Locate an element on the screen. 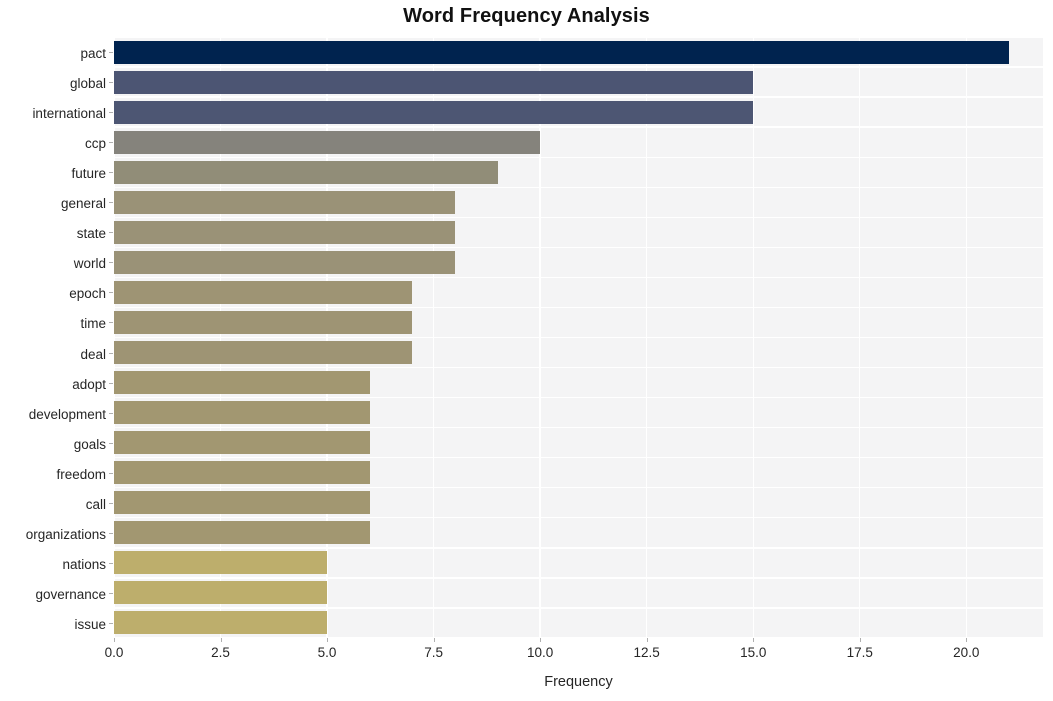 The height and width of the screenshot is (701, 1053). x-tick-label: 7.5 is located at coordinates (433, 652).